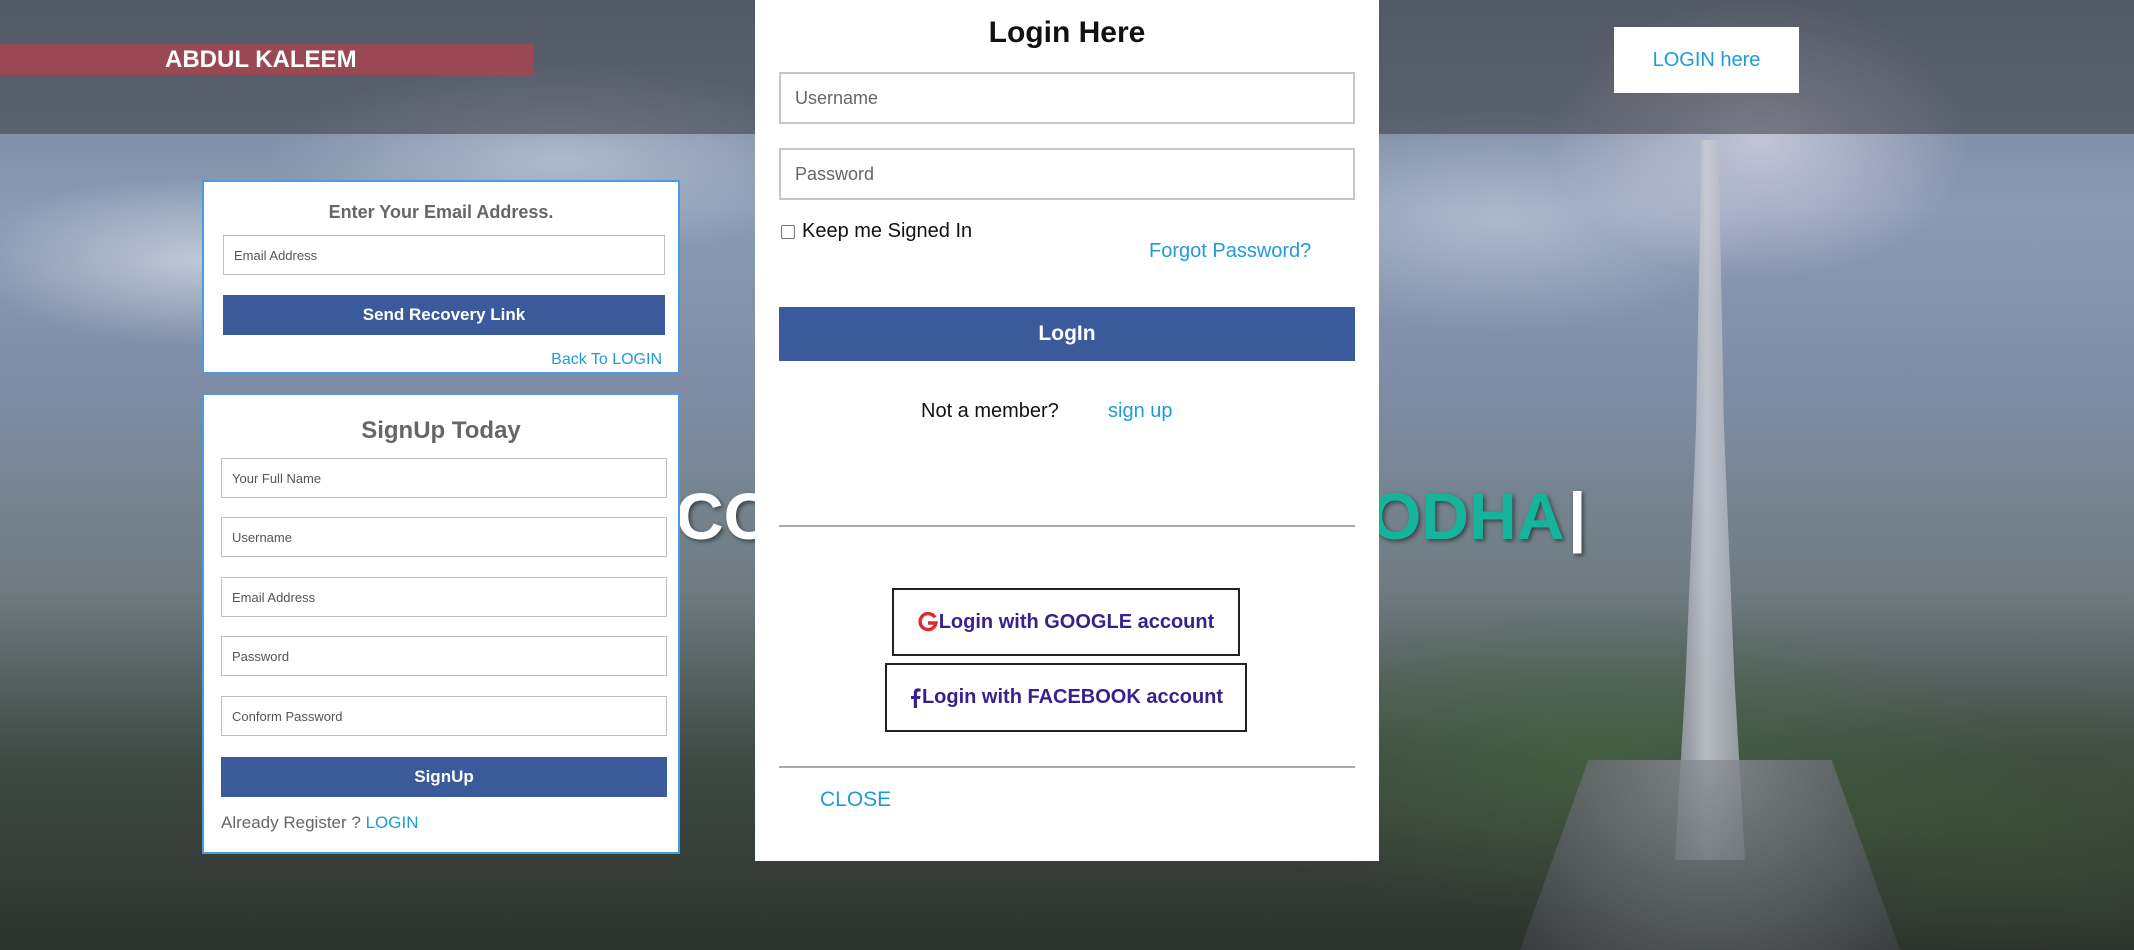 The width and height of the screenshot is (2134, 950). Describe the element at coordinates (887, 231) in the screenshot. I see `keep-signed-in-label: Keep me Signed In` at that location.